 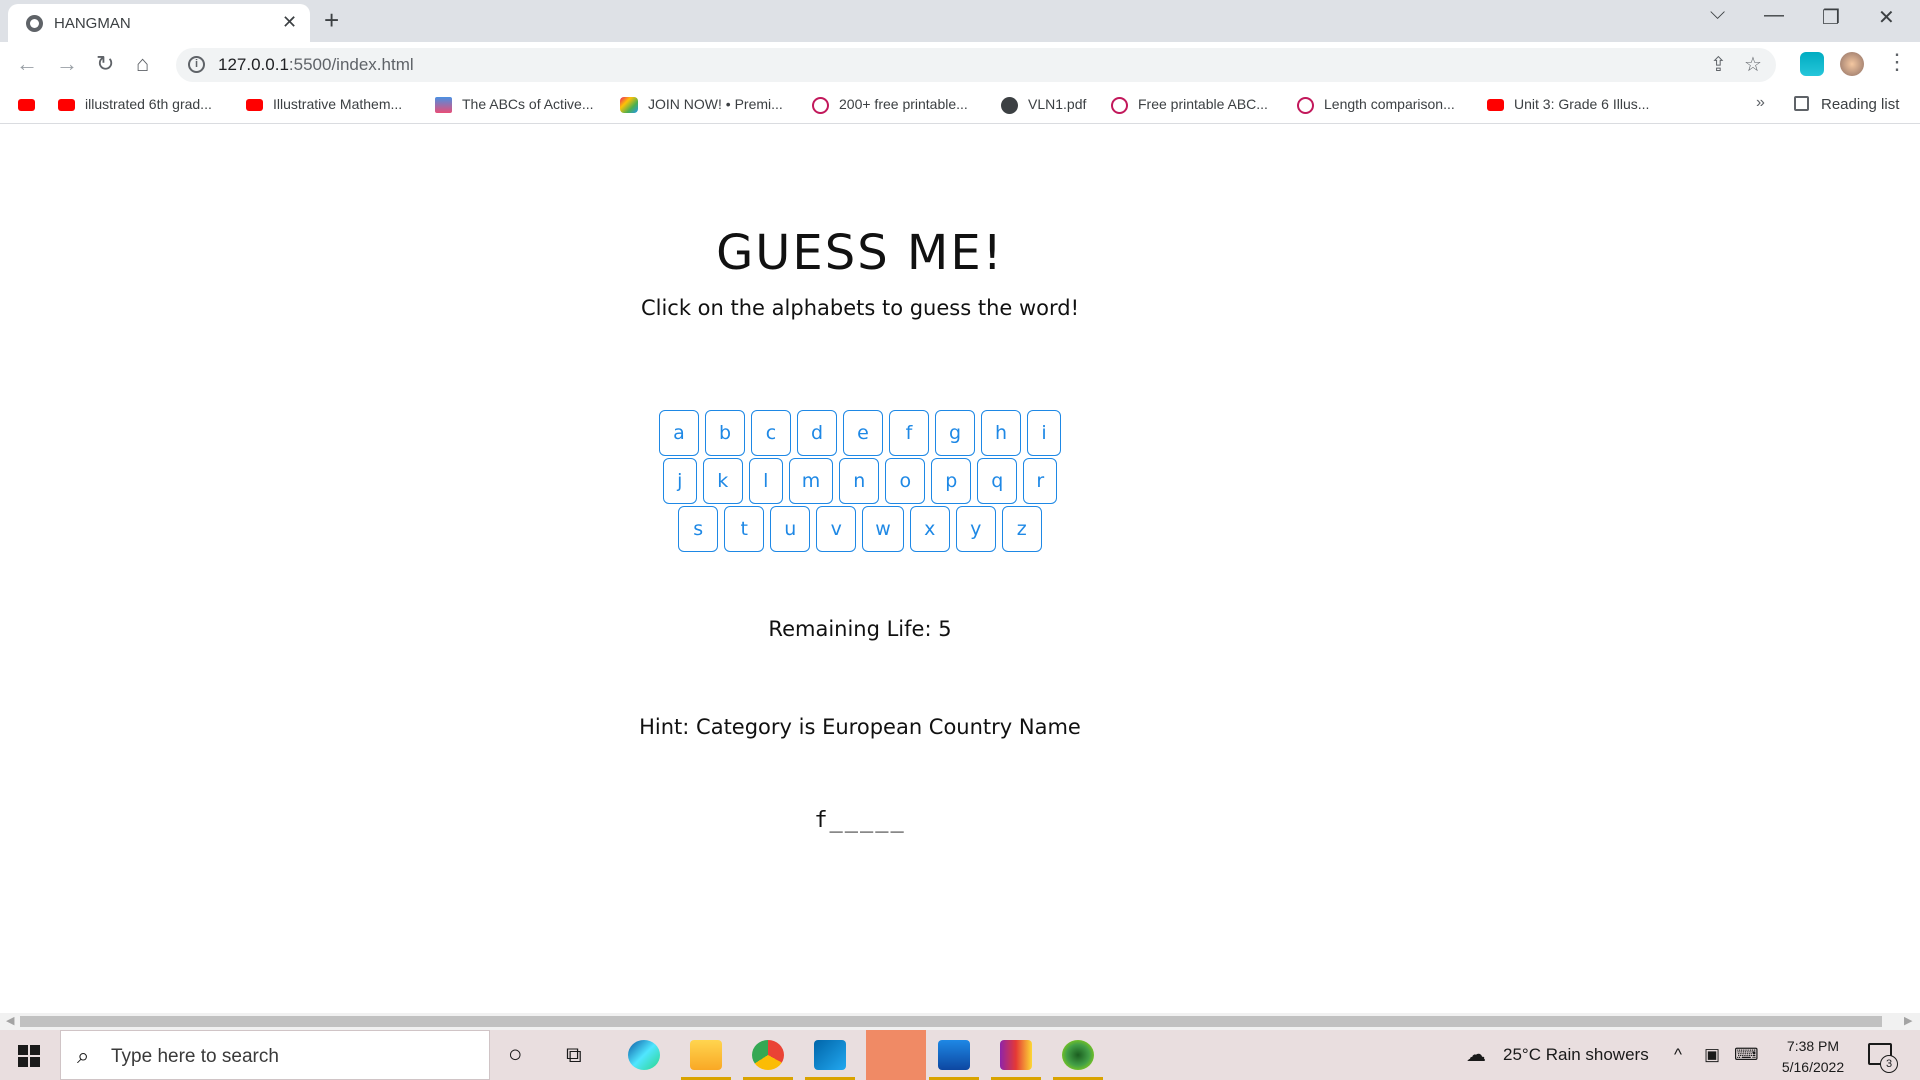 What do you see at coordinates (860, 529) in the screenshot?
I see `keyboard-row-3: s t u v w x y z` at bounding box center [860, 529].